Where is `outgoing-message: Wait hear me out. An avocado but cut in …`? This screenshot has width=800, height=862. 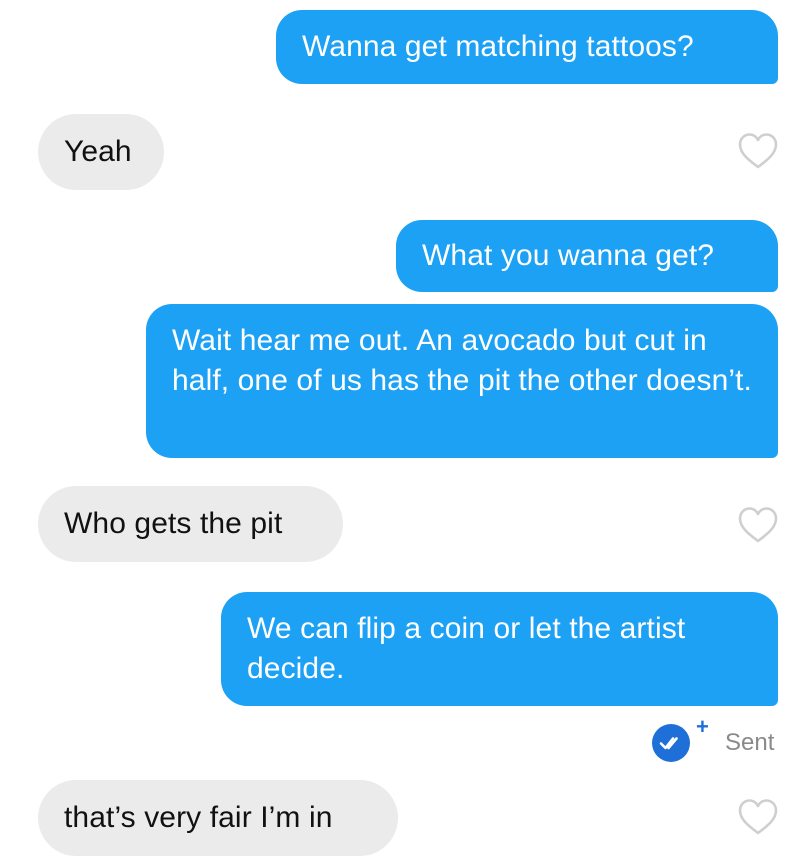 outgoing-message: Wait hear me out. An avocado but cut in … is located at coordinates (462, 381).